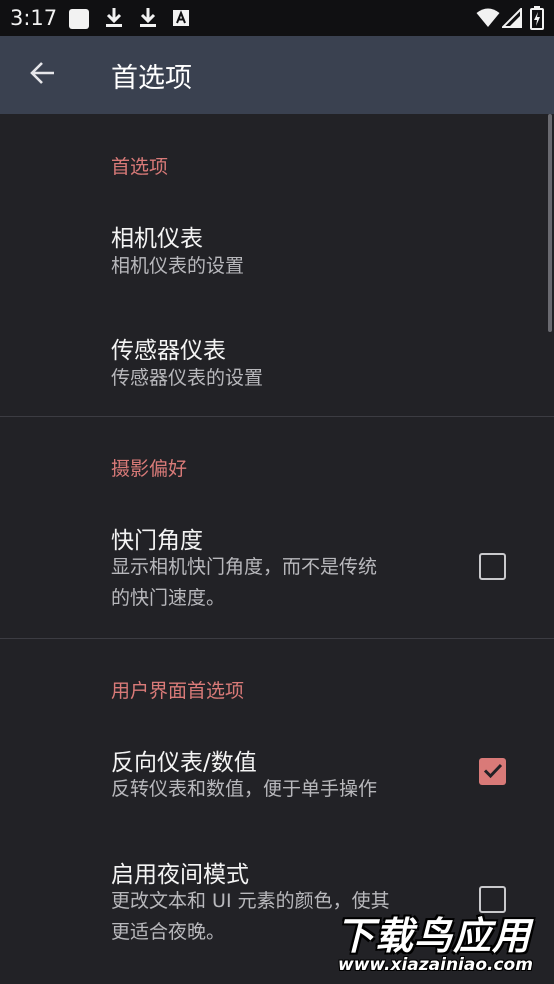 The width and height of the screenshot is (554, 984). What do you see at coordinates (488, 20) in the screenshot?
I see `wifi-icon` at bounding box center [488, 20].